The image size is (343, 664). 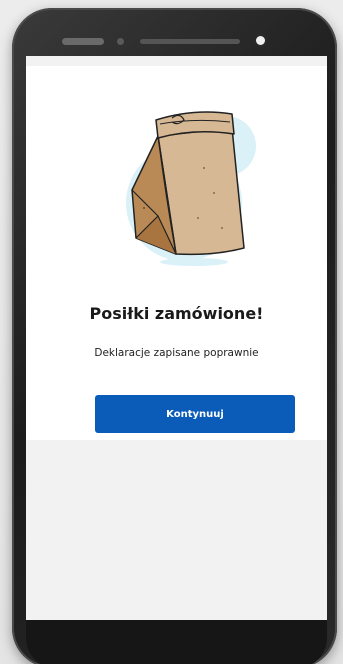 I want to click on confirmation-subtitle: Deklaracje zapisane poprawnie, so click(x=176, y=353).